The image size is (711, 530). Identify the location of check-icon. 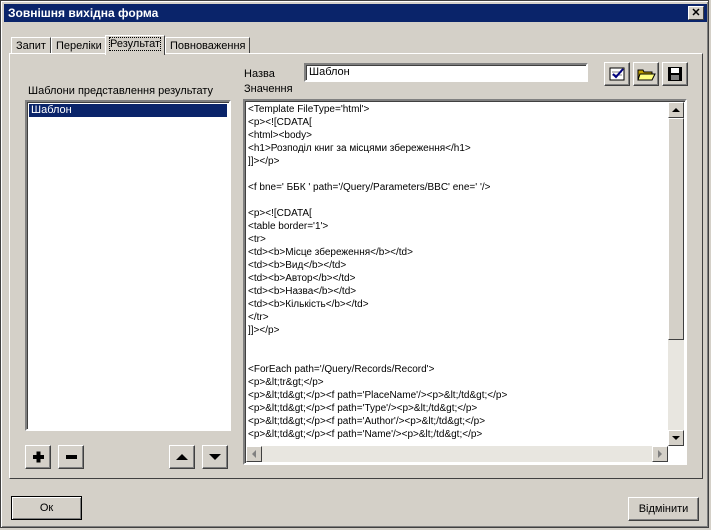
(617, 74).